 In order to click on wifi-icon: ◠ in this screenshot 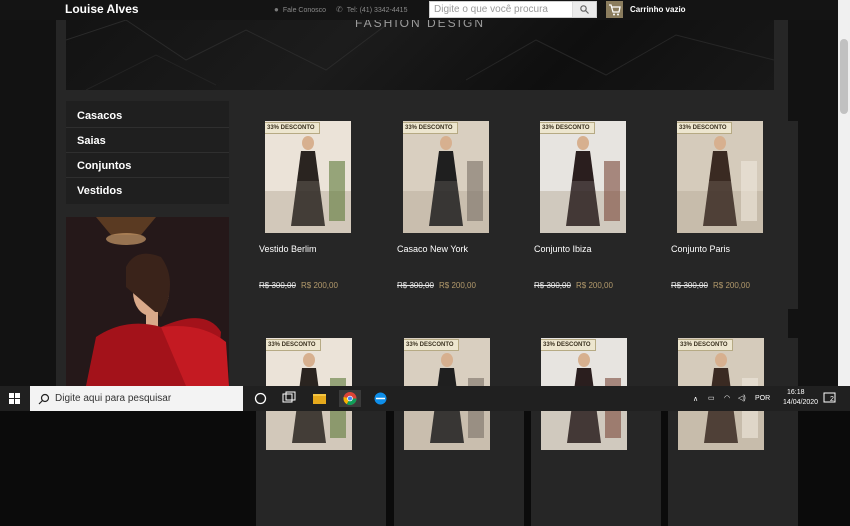, I will do `click(727, 398)`.